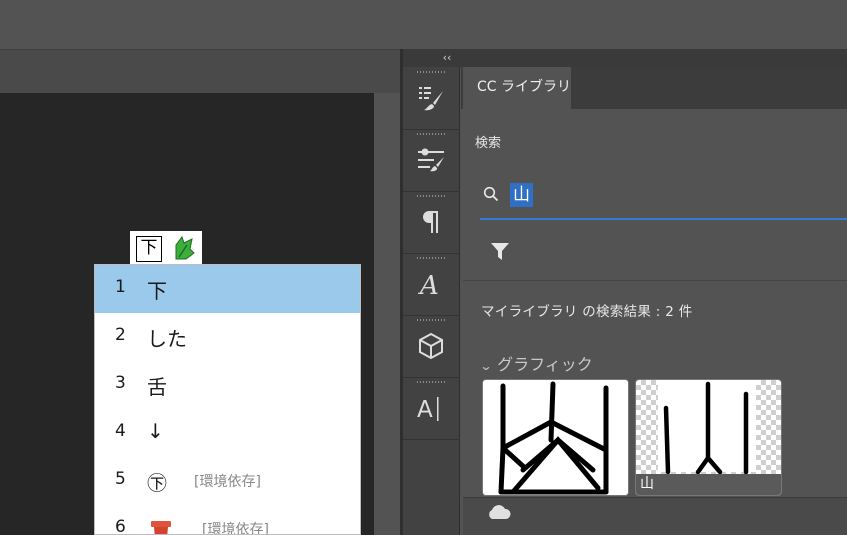 This screenshot has height=535, width=847. What do you see at coordinates (625, 58) in the screenshot?
I see `panel-collapse-strip` at bounding box center [625, 58].